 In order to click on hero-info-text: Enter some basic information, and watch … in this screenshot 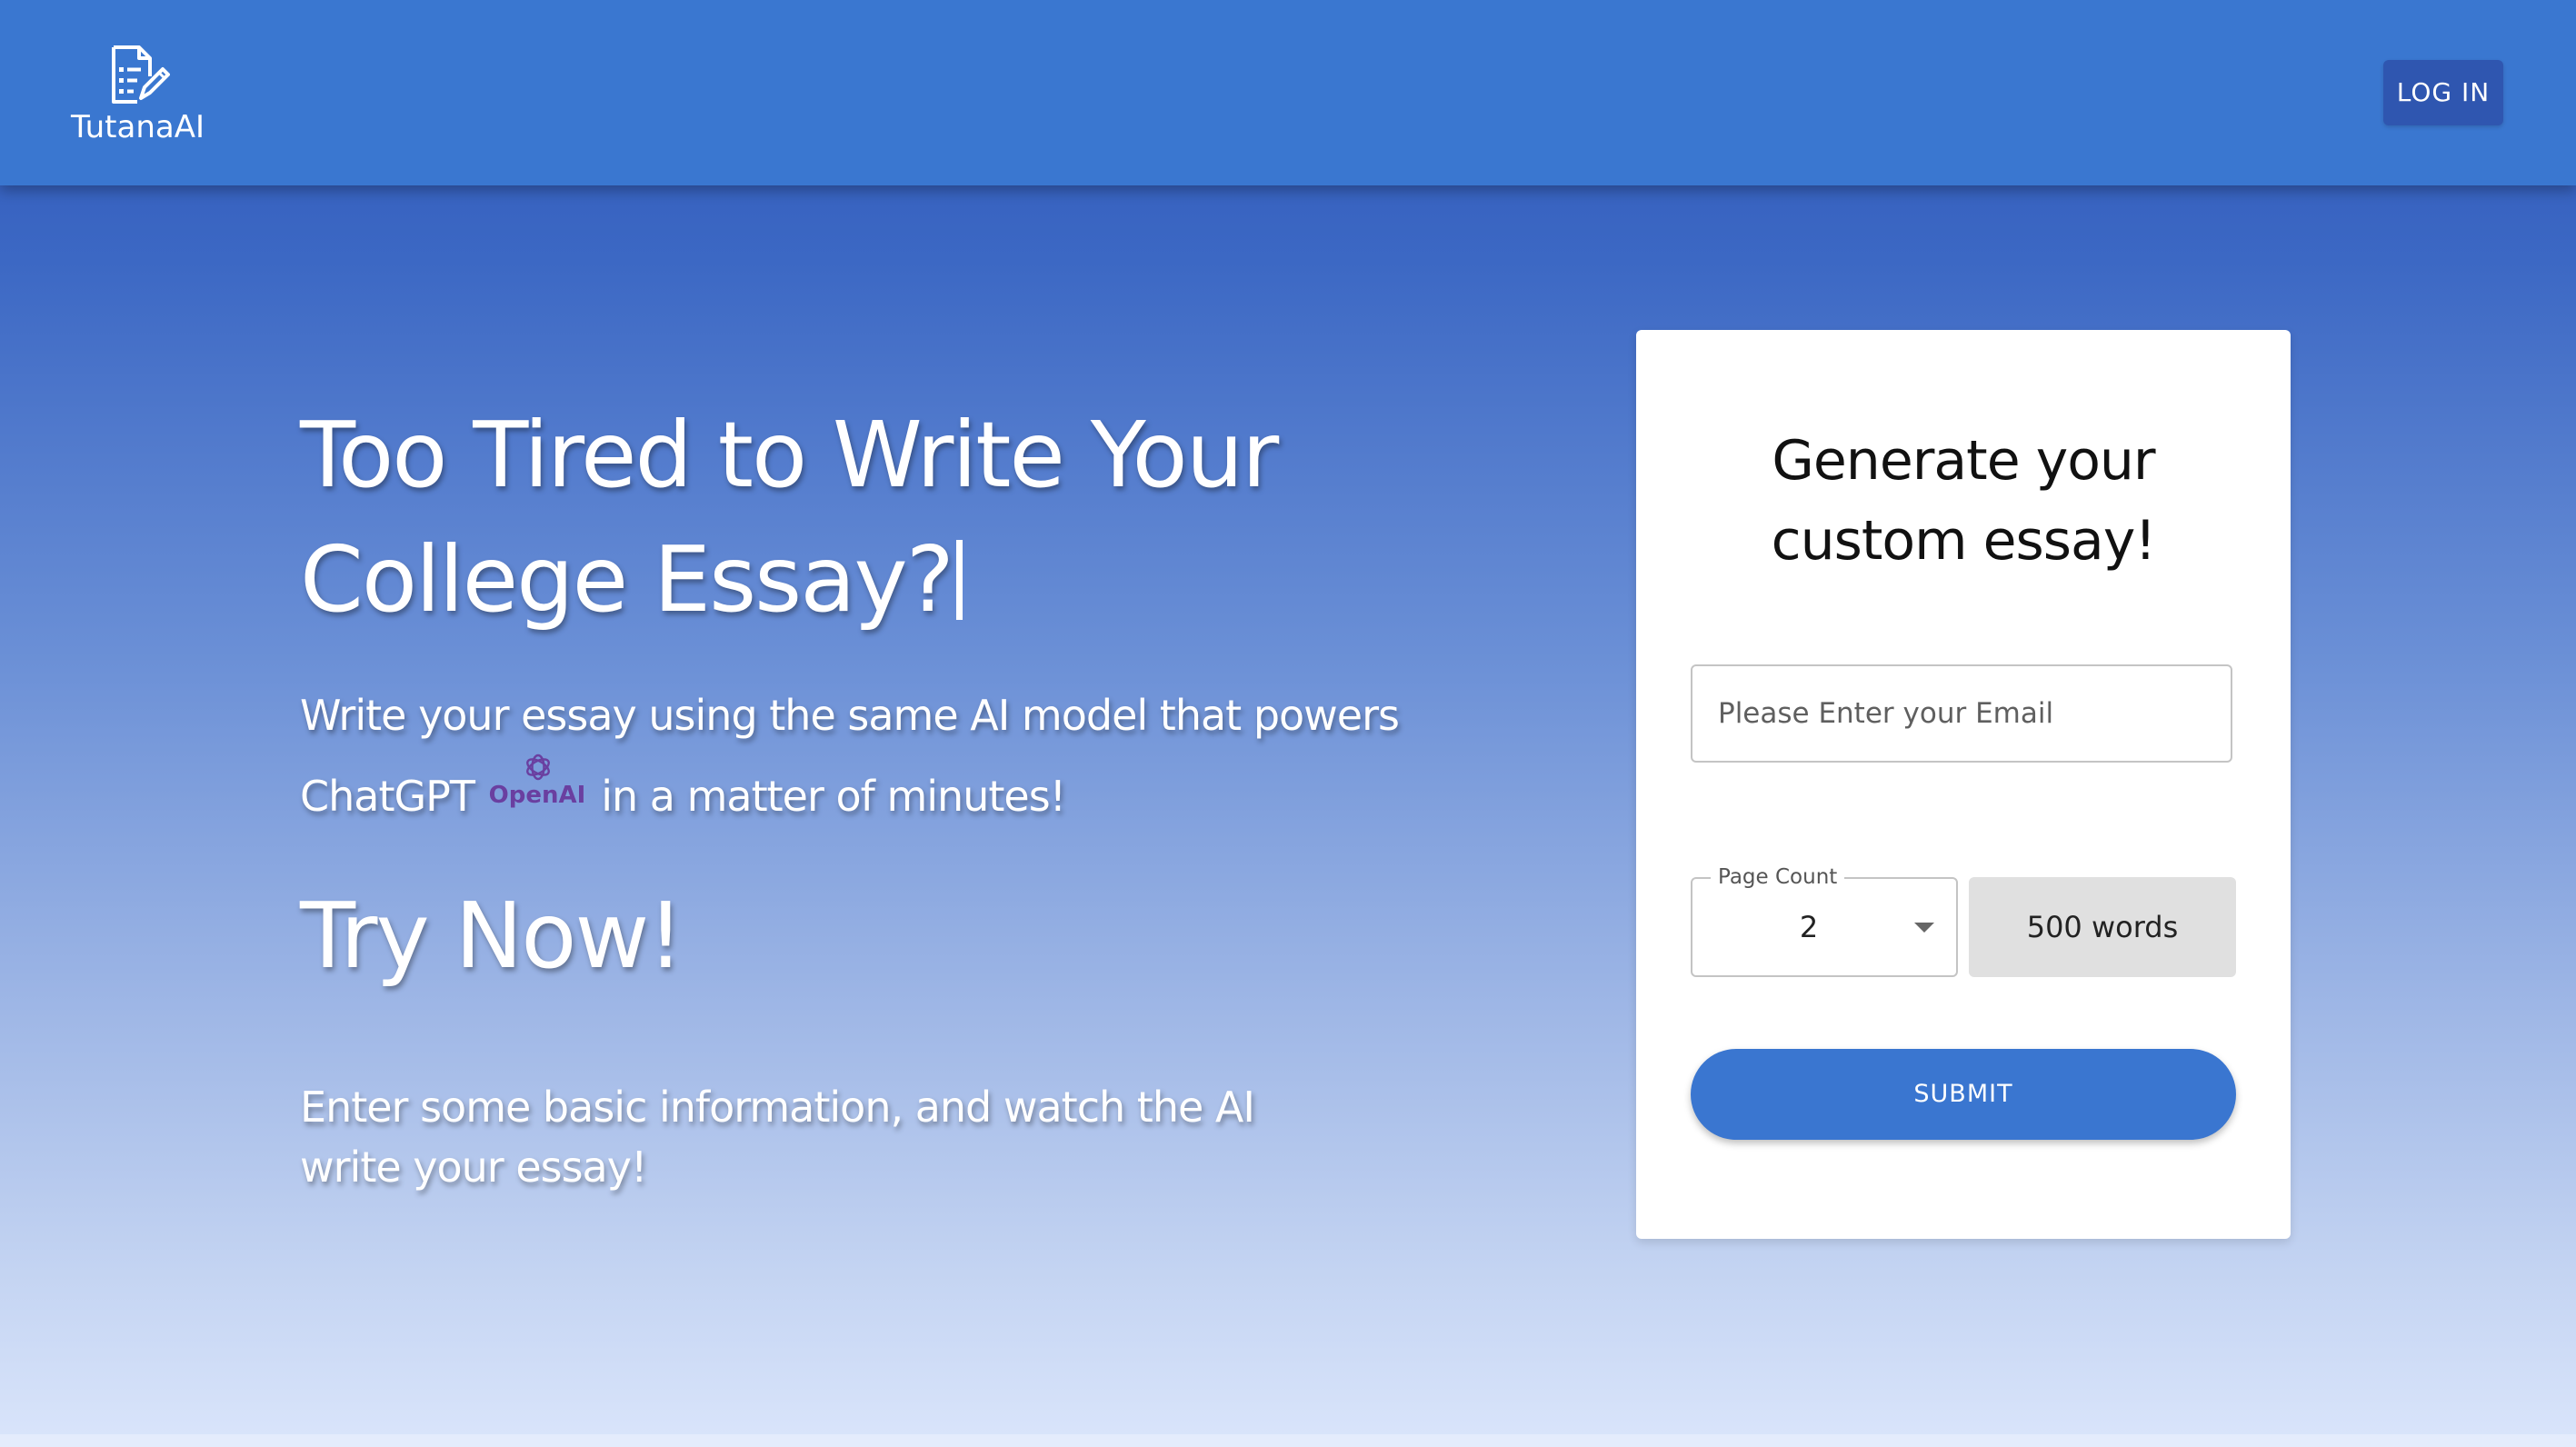, I will do `click(777, 1137)`.